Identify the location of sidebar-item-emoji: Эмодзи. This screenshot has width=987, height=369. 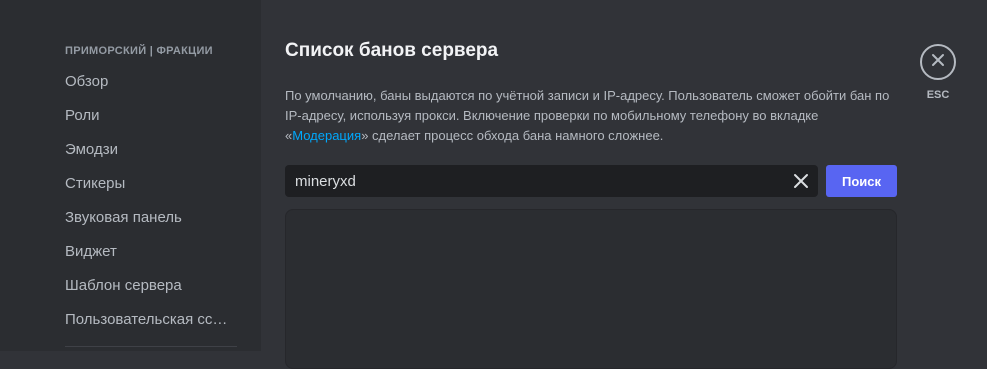
(151, 149).